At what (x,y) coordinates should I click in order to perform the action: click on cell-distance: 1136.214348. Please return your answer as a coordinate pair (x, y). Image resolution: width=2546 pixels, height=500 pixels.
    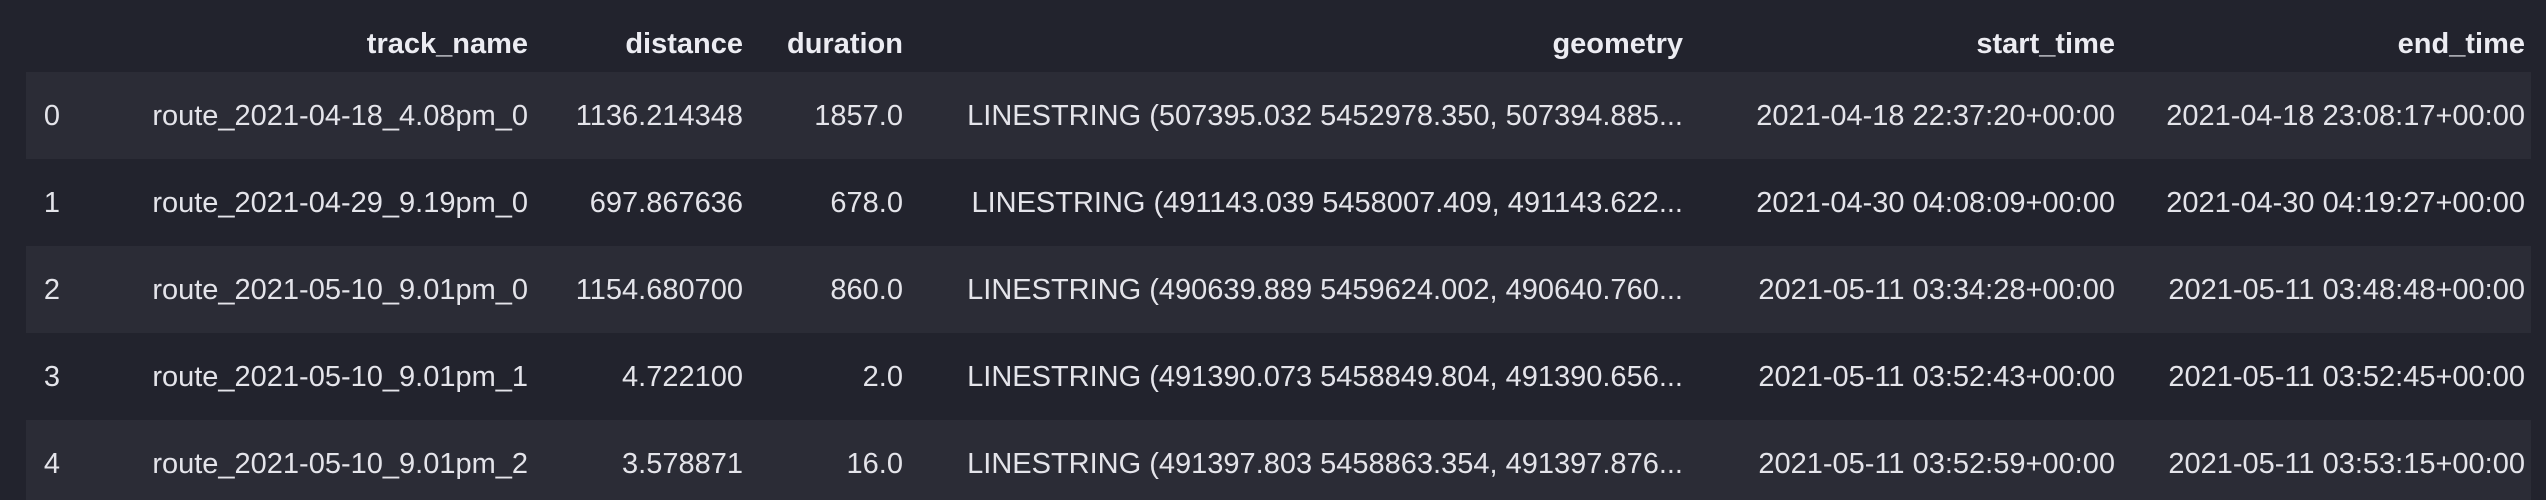
    Looking at the image, I should click on (659, 115).